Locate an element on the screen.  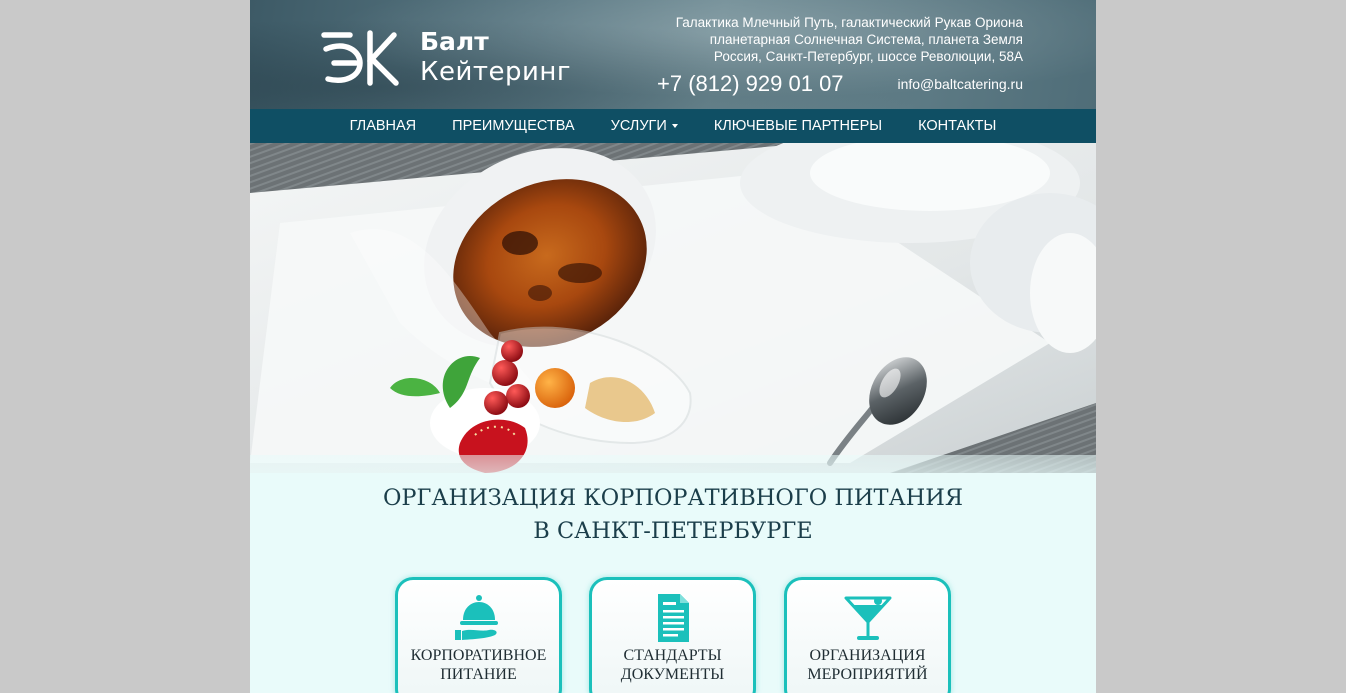
service-card-label: ОРГАНИЗАЦИЯ МЕРОПРИЯТИЙ is located at coordinates (867, 665).